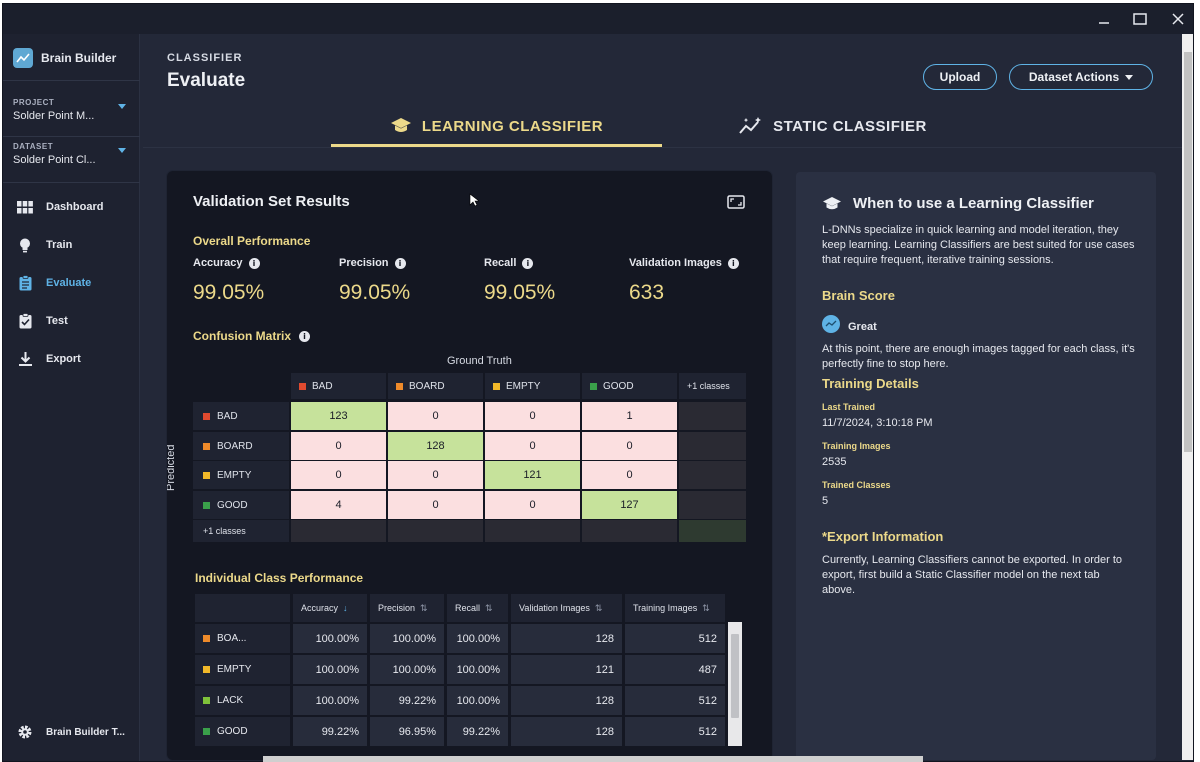  I want to click on class-name: GOOD, so click(232, 731).